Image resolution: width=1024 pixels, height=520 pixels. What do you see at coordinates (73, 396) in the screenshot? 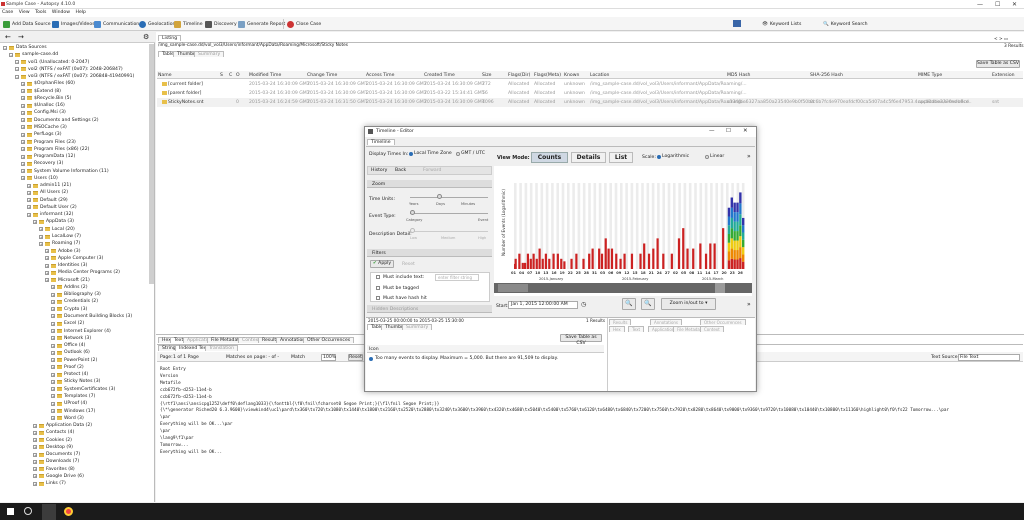
I see `tree-node: + Templates (7)` at bounding box center [73, 396].